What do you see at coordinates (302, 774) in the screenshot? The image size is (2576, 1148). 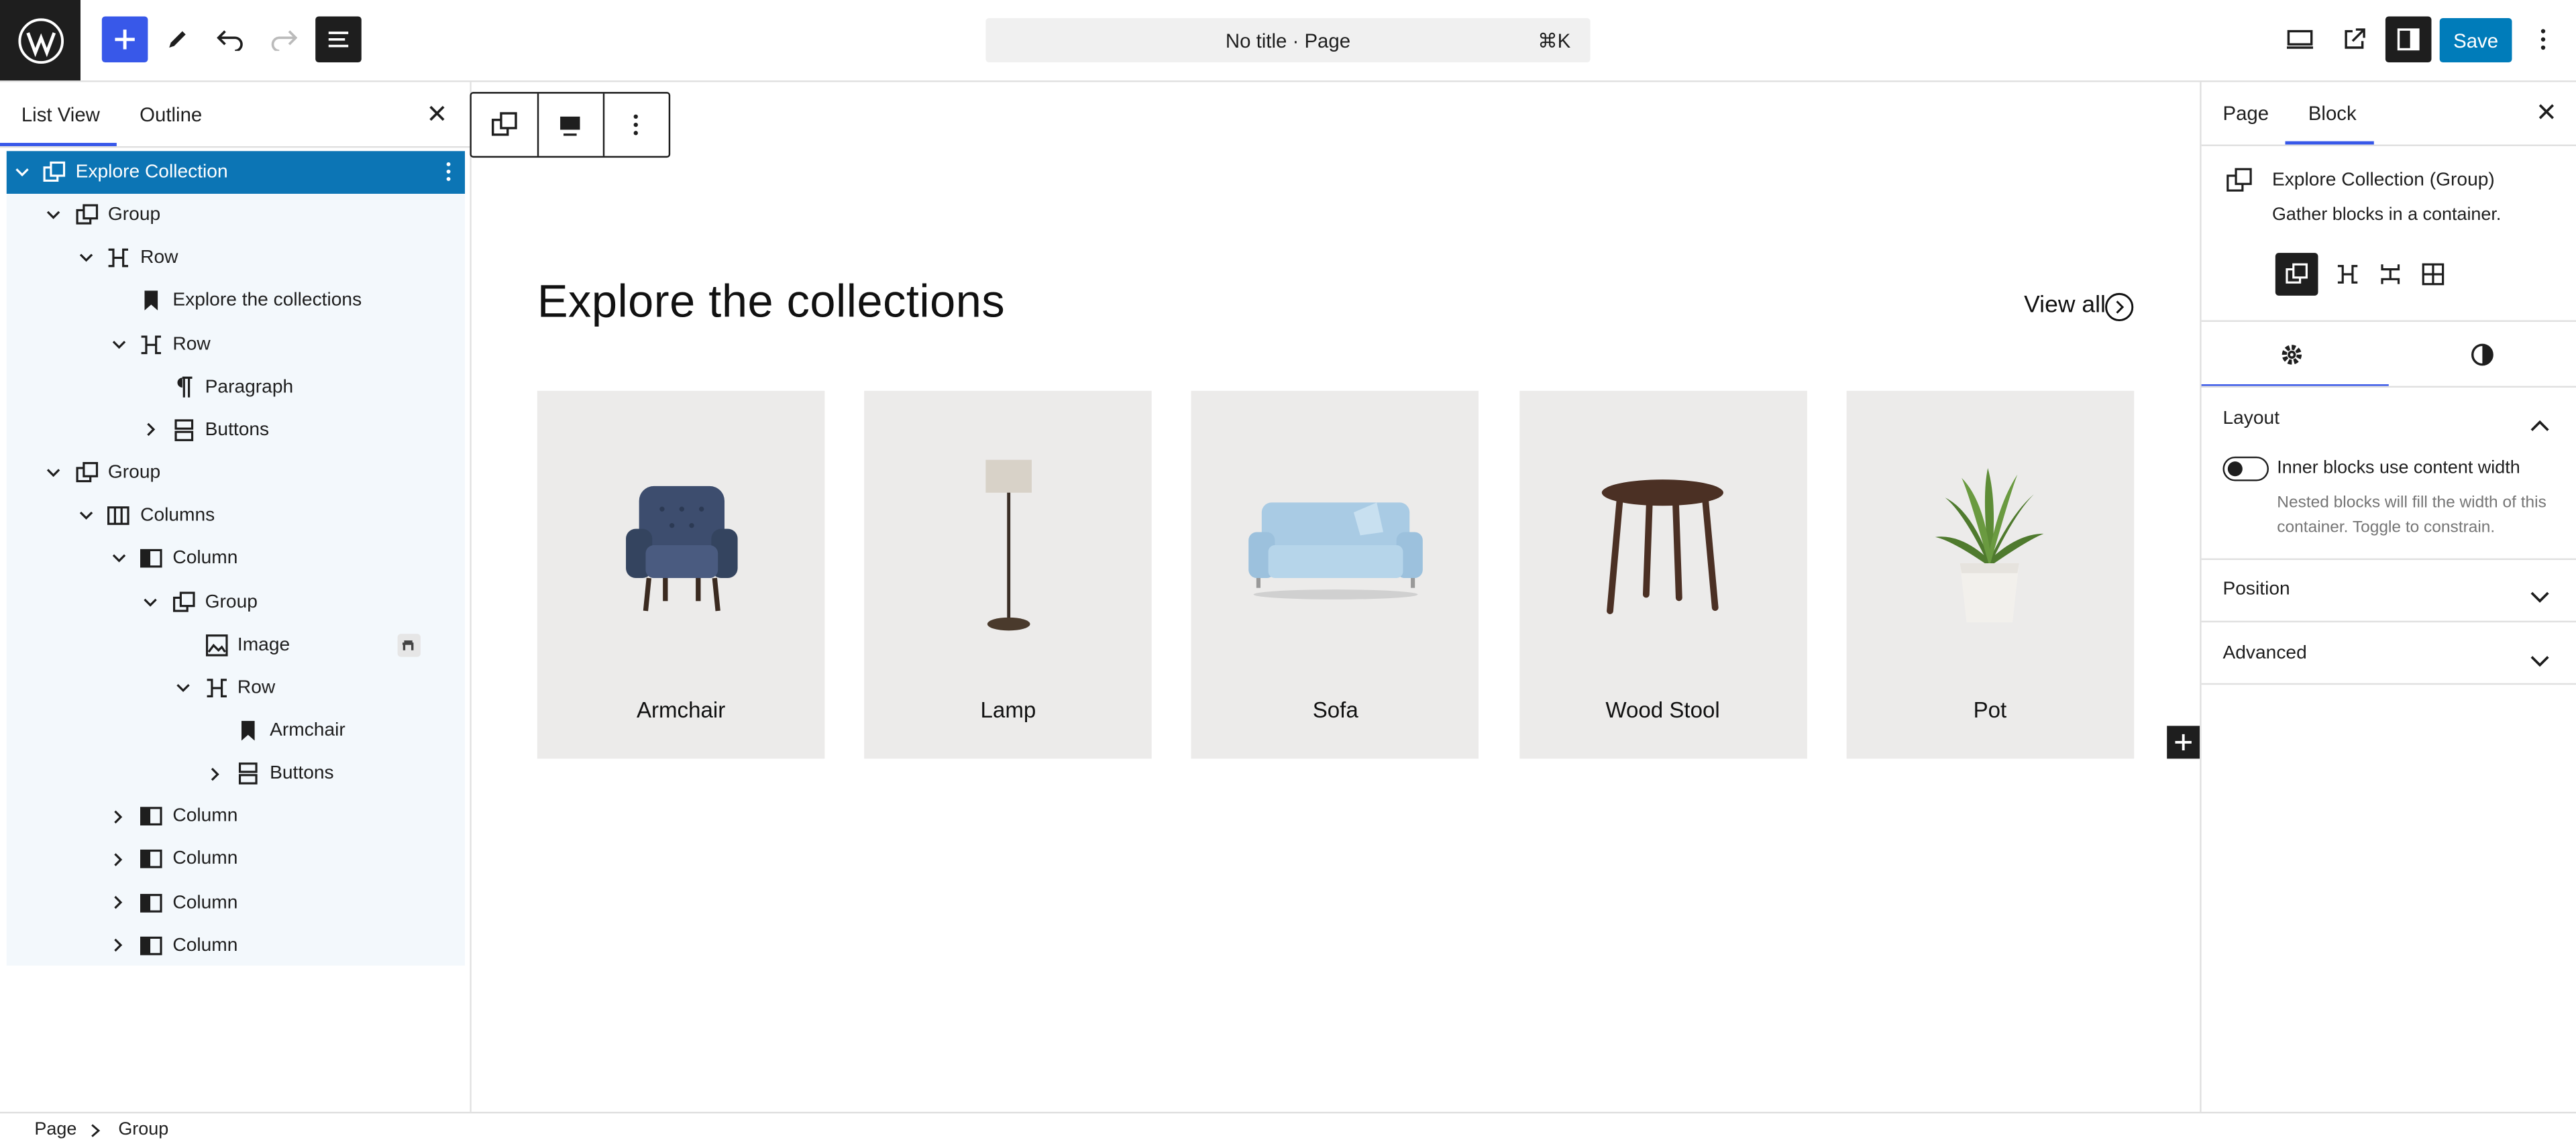 I see `tree-item-label: Buttons` at bounding box center [302, 774].